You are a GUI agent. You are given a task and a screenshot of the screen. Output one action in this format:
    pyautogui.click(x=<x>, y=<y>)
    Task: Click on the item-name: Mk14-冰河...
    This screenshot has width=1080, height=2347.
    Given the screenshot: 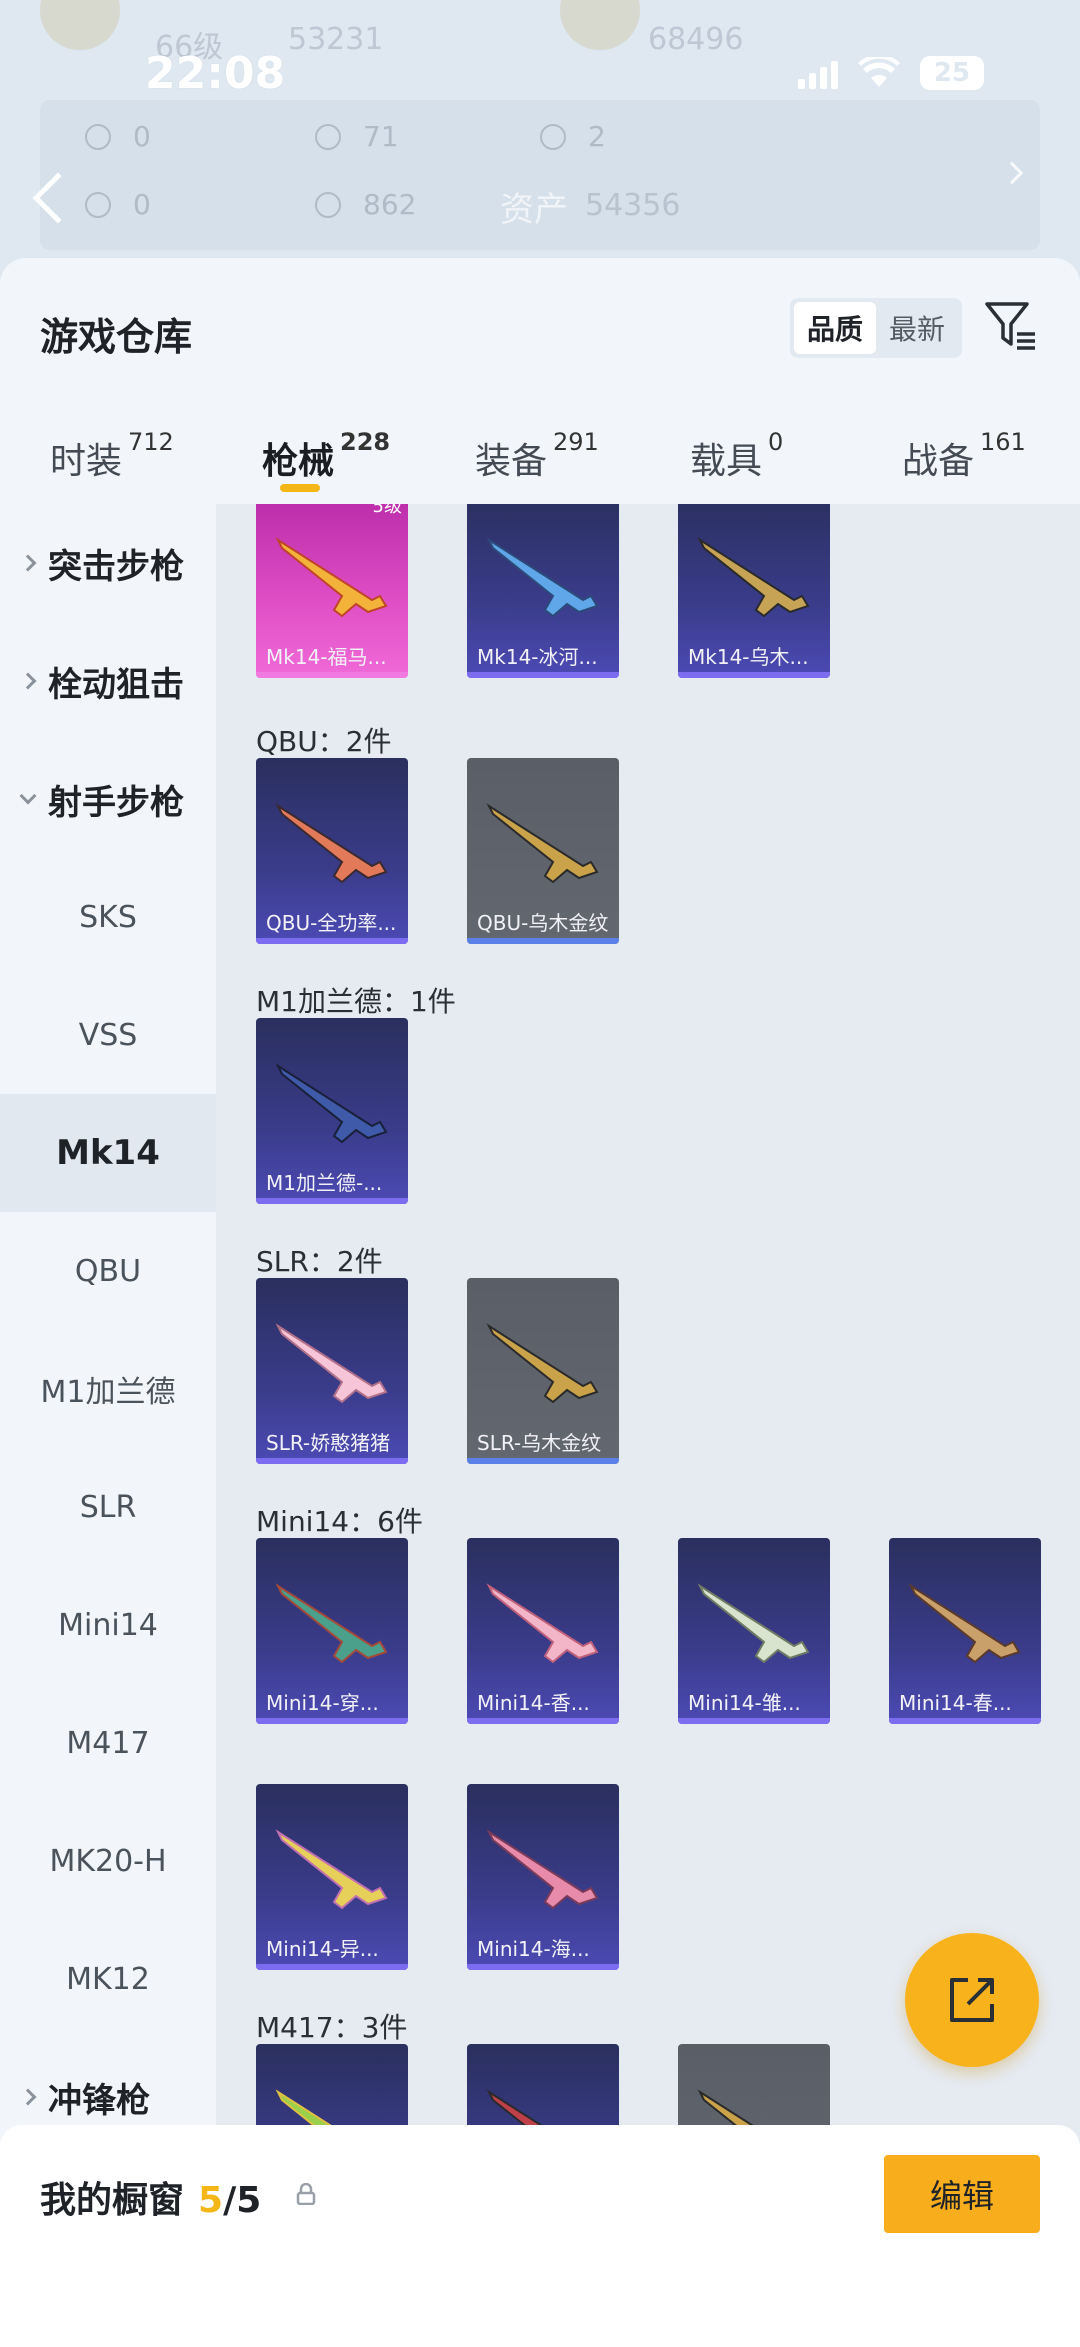 What is the action you would take?
    pyautogui.click(x=537, y=657)
    